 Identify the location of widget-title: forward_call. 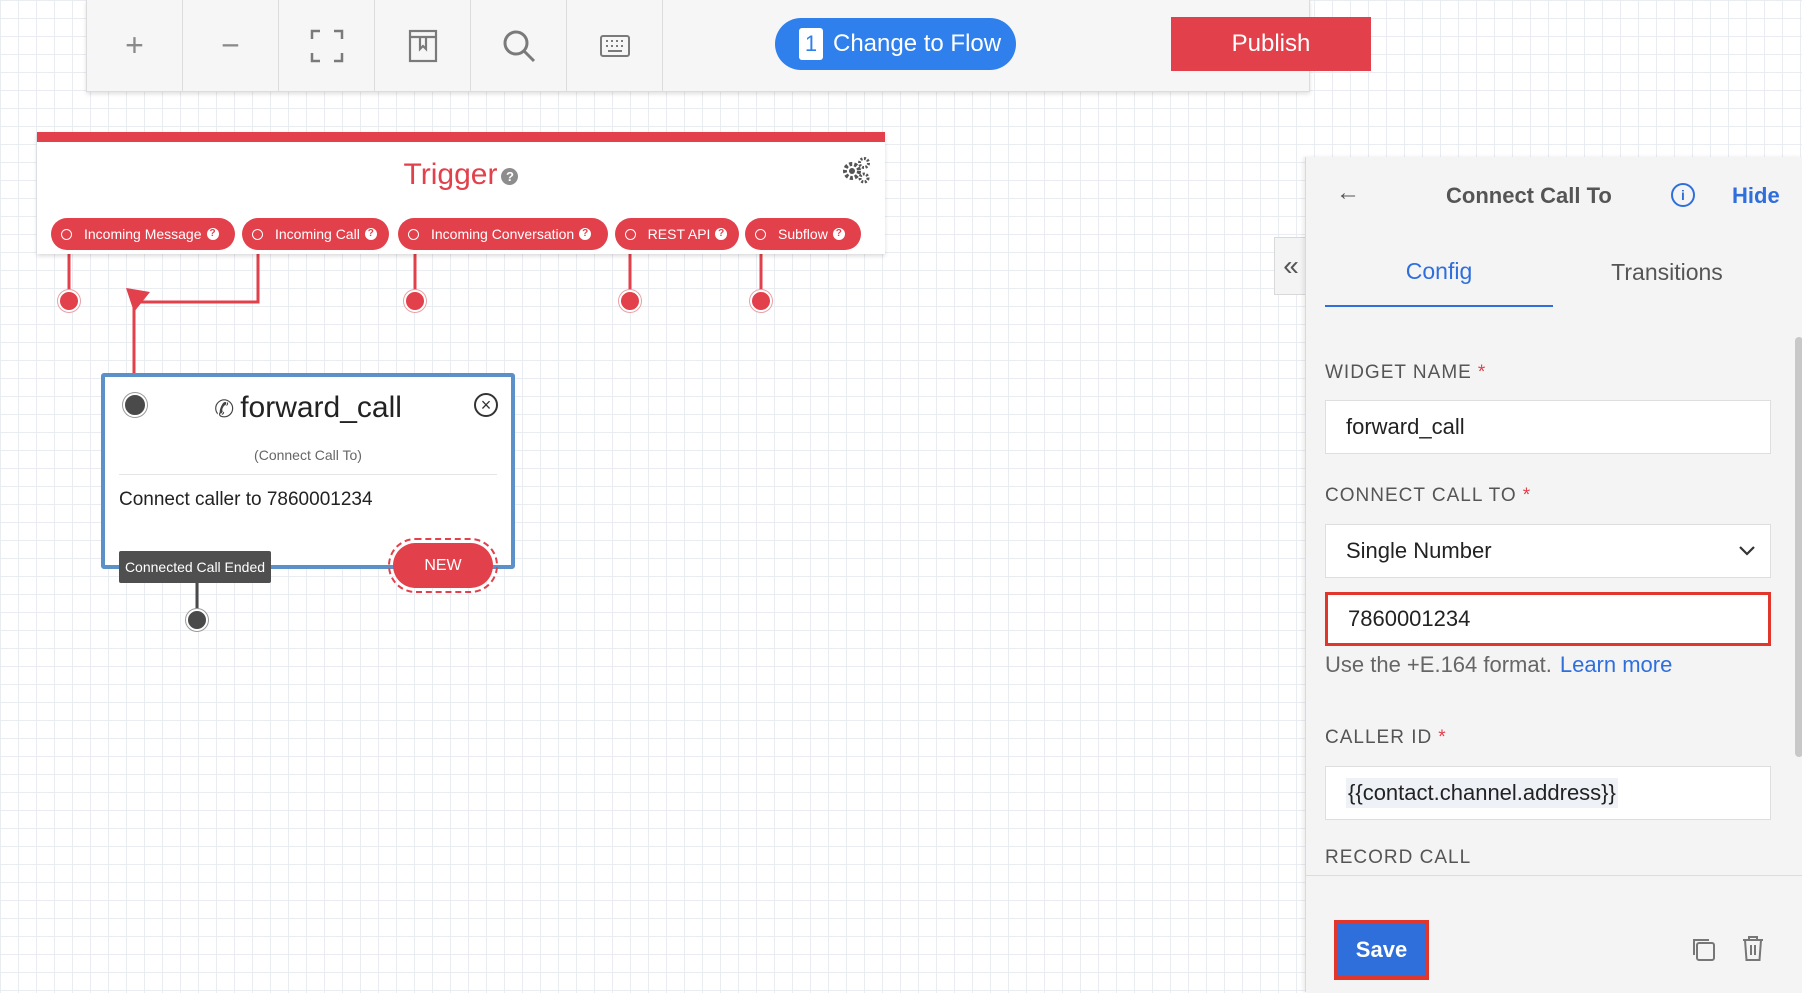
(321, 407).